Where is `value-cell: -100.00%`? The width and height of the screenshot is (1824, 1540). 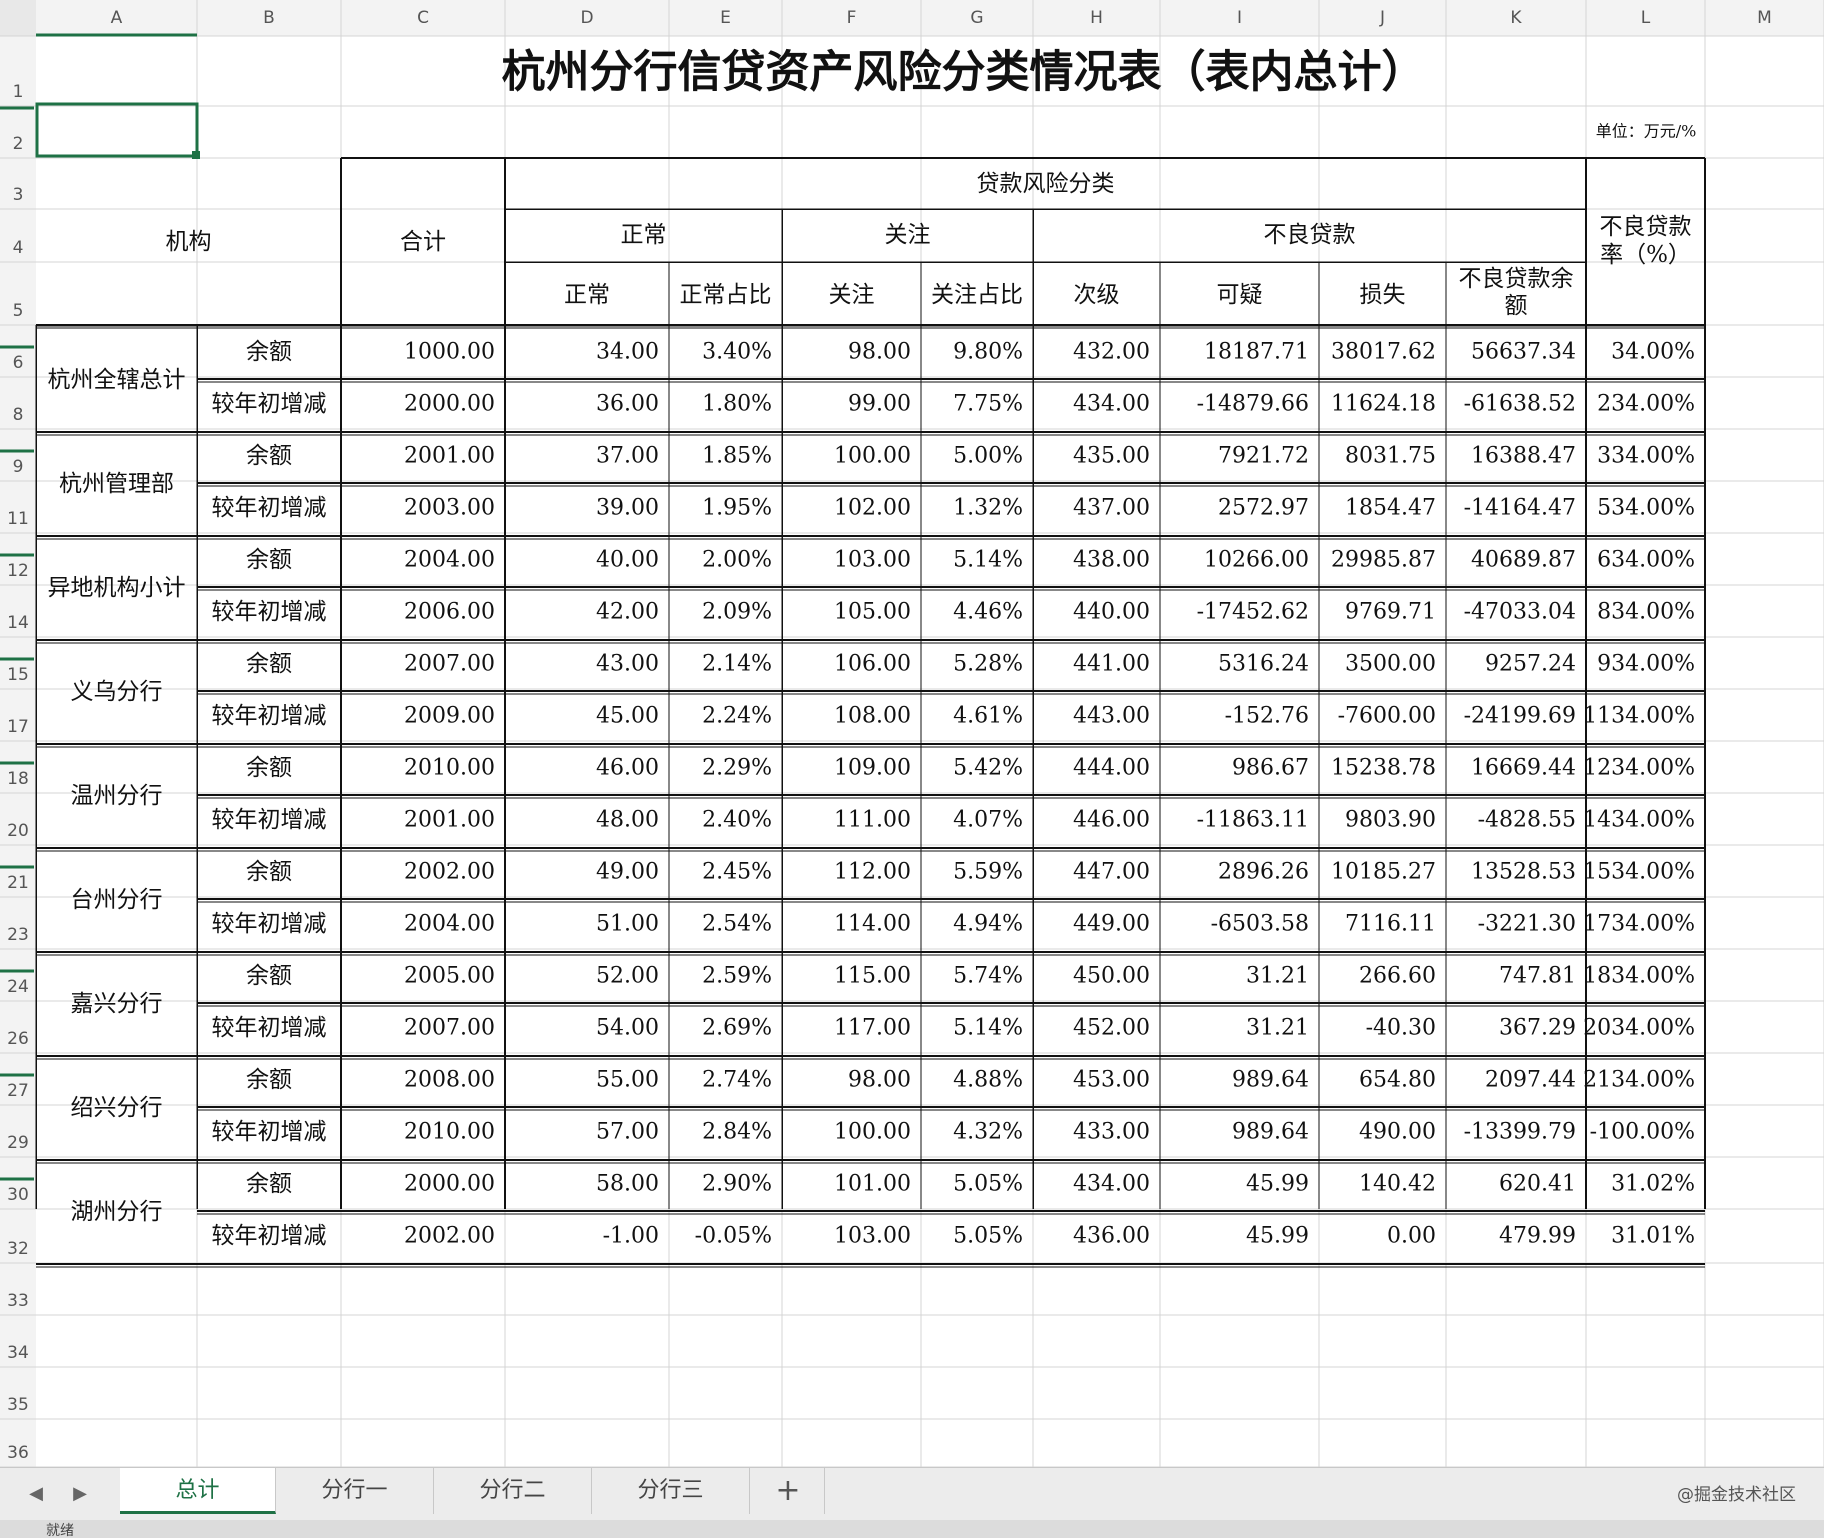
value-cell: -100.00% is located at coordinates (1642, 1132).